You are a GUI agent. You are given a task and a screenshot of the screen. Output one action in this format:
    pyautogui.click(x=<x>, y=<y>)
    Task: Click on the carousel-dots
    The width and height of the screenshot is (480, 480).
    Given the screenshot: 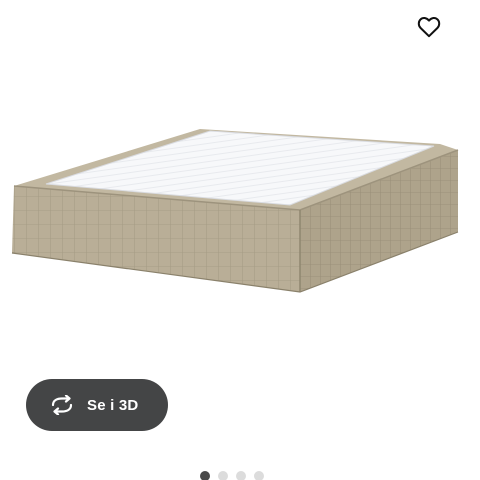 What is the action you would take?
    pyautogui.click(x=232, y=475)
    